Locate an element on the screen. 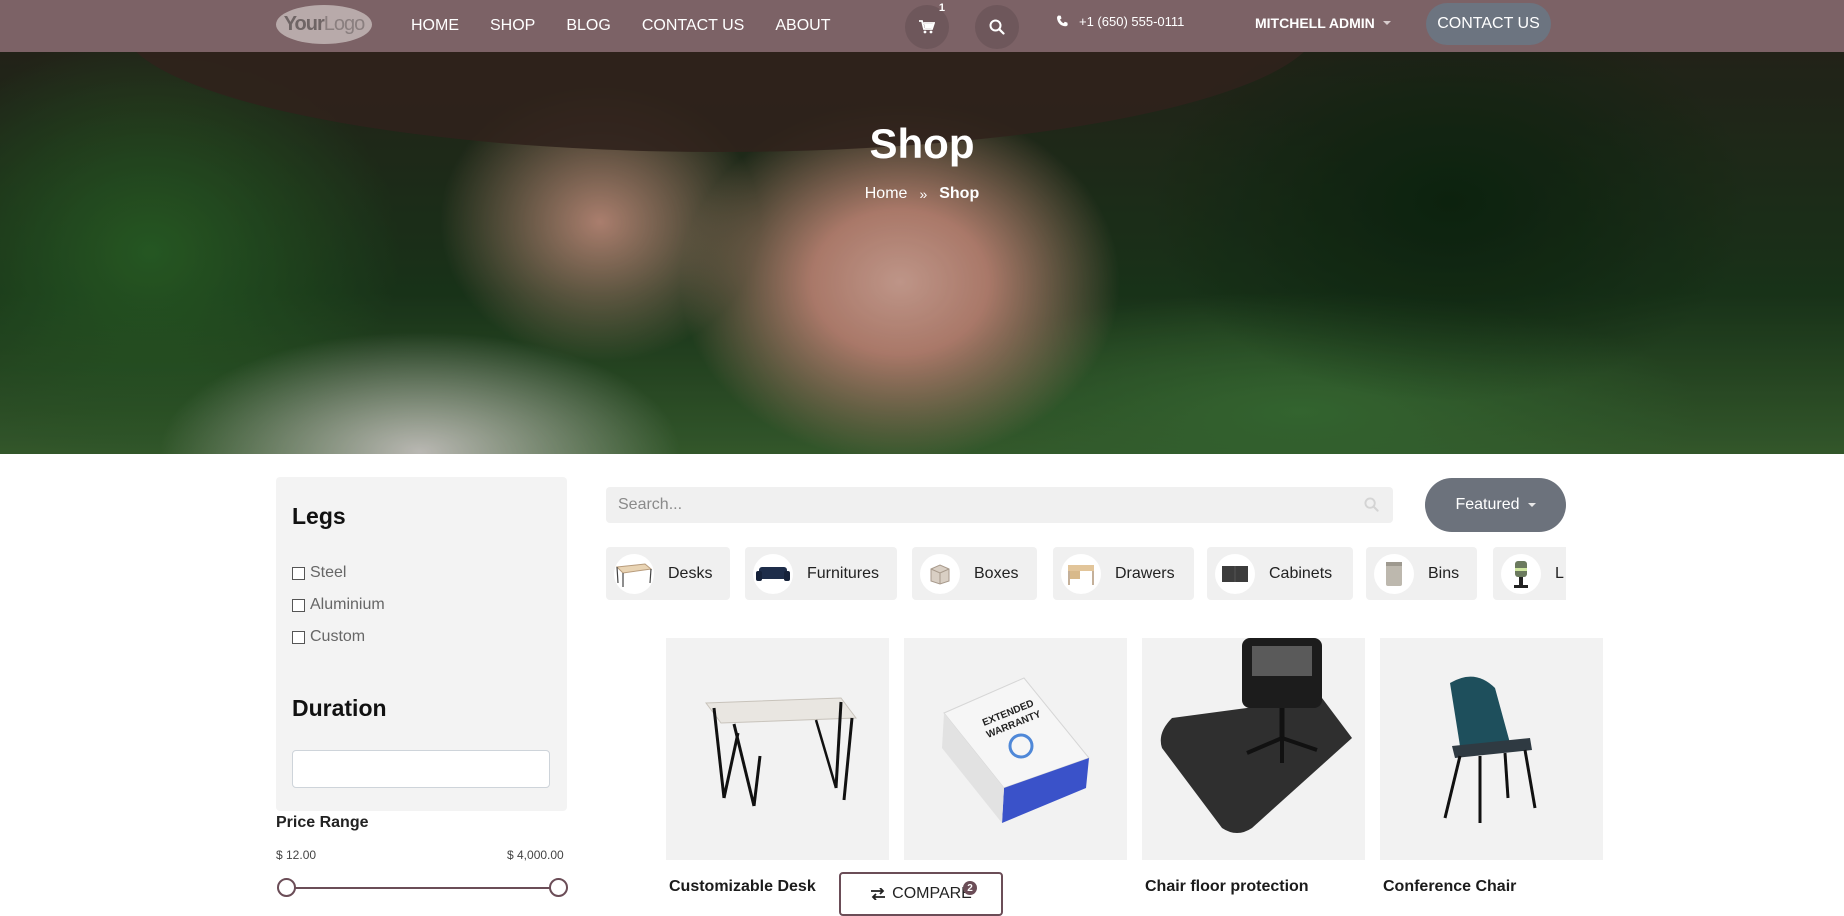 This screenshot has width=1844, height=916. product-search-input is located at coordinates (968, 505).